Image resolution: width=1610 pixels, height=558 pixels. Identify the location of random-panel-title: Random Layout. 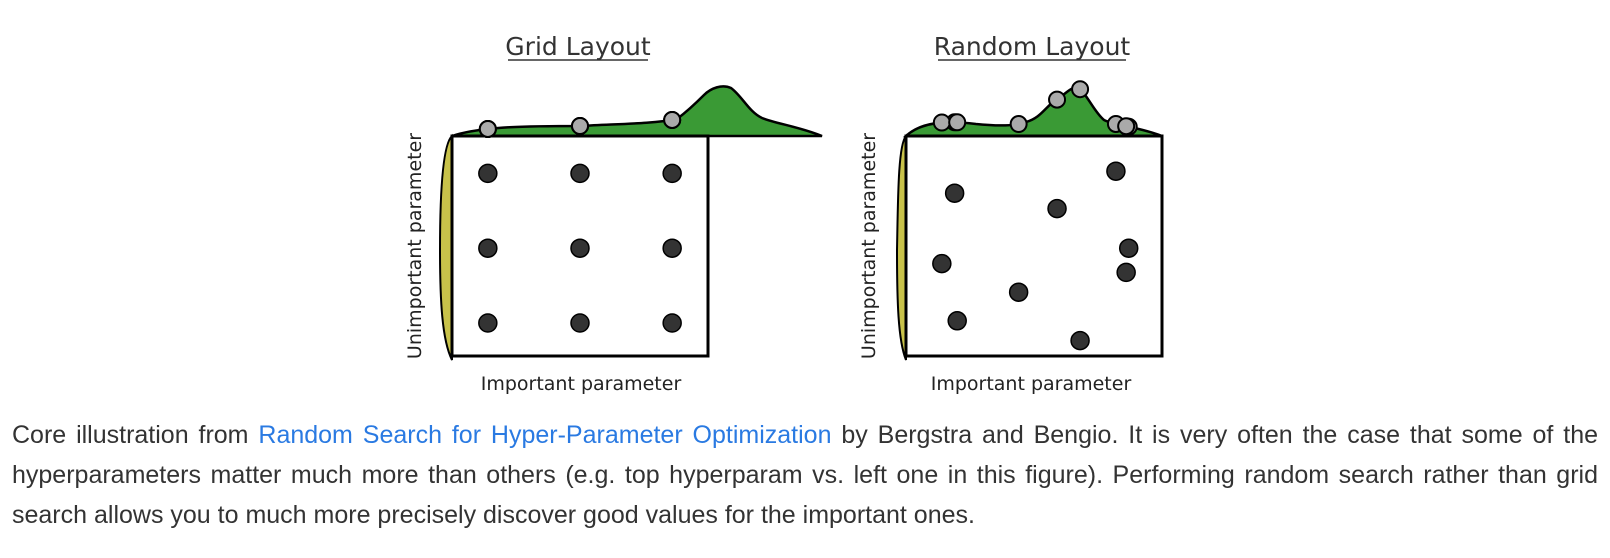
(1032, 46).